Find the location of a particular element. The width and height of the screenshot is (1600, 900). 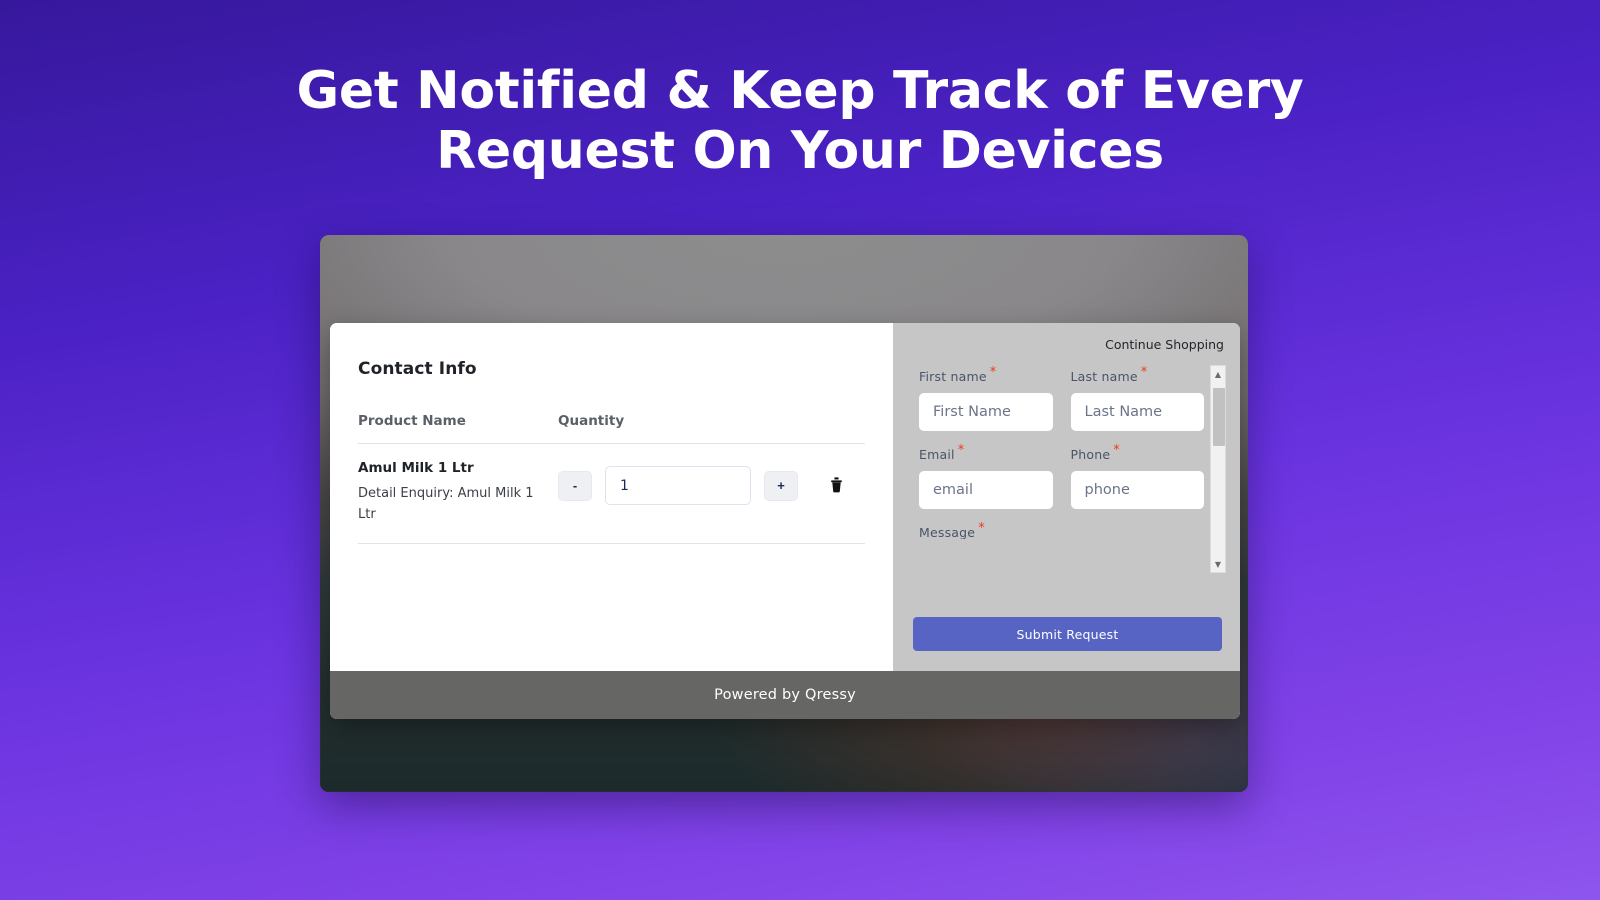

email-field is located at coordinates (986, 490).